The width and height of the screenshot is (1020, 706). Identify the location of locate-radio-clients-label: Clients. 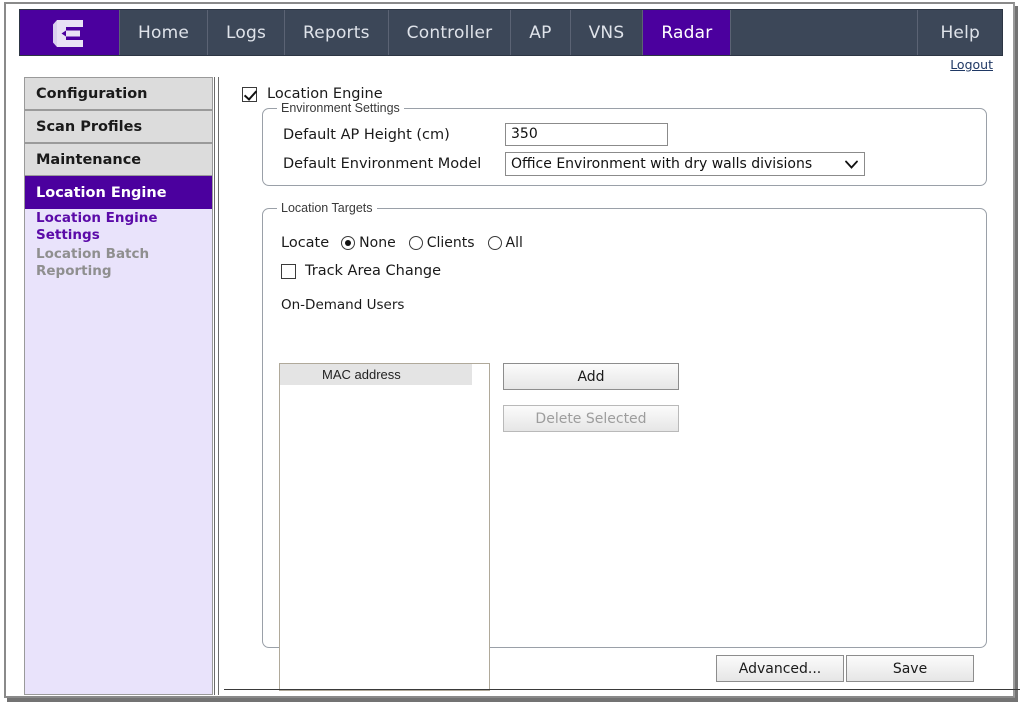
(450, 243).